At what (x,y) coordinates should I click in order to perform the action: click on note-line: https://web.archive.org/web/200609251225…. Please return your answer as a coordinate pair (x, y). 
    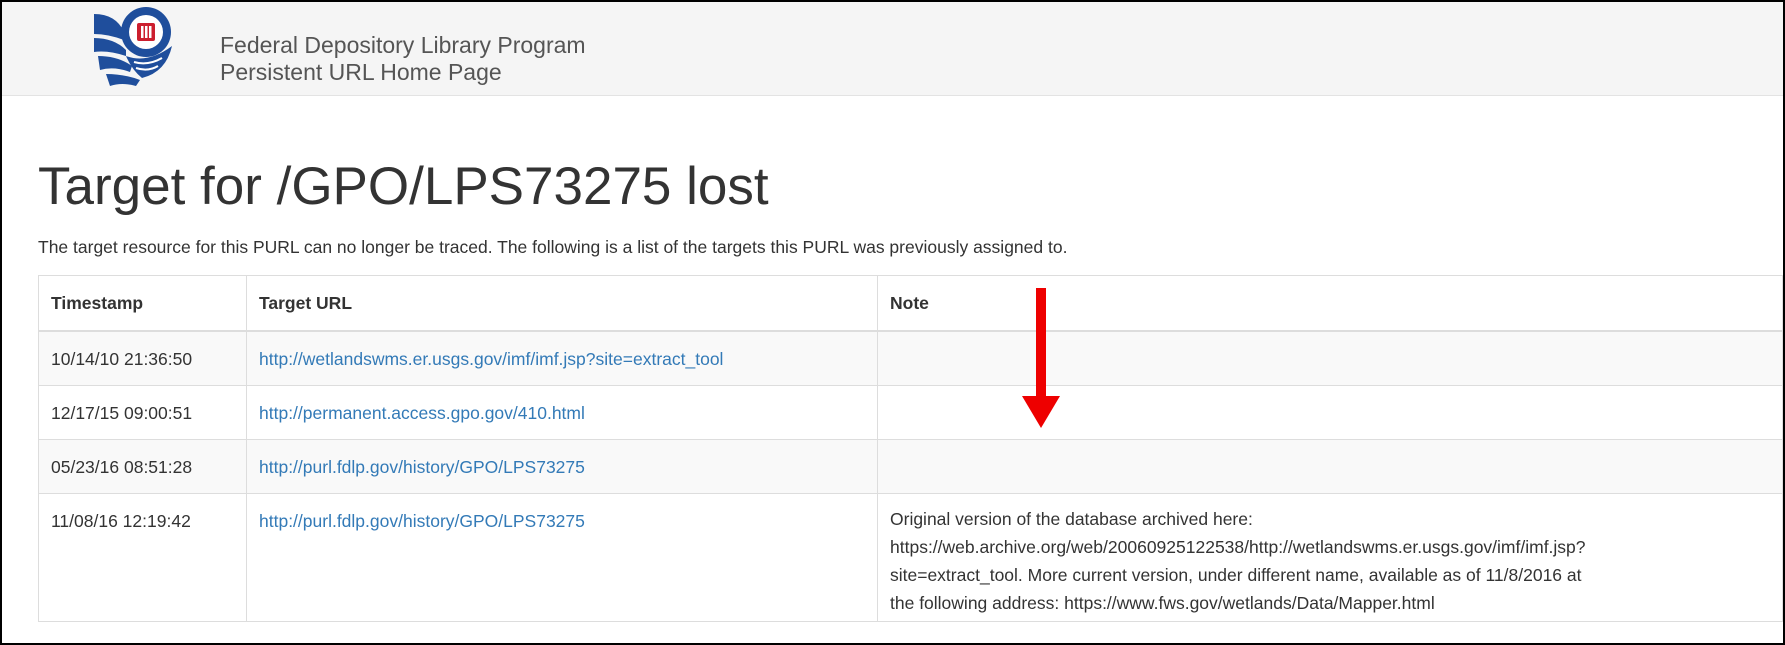
    Looking at the image, I should click on (1238, 546).